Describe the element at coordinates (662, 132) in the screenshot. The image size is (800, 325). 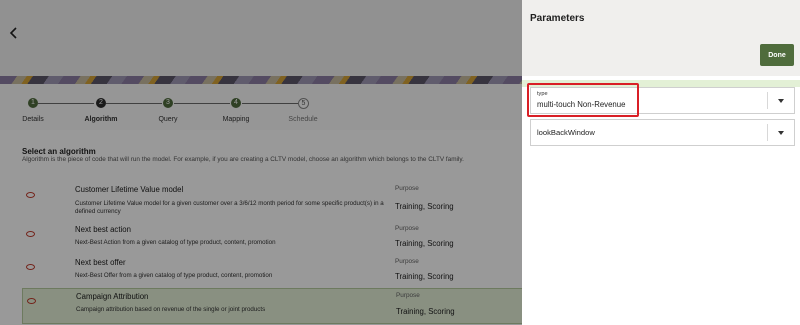
I see `lookback-window-select: lookBackWindow` at that location.